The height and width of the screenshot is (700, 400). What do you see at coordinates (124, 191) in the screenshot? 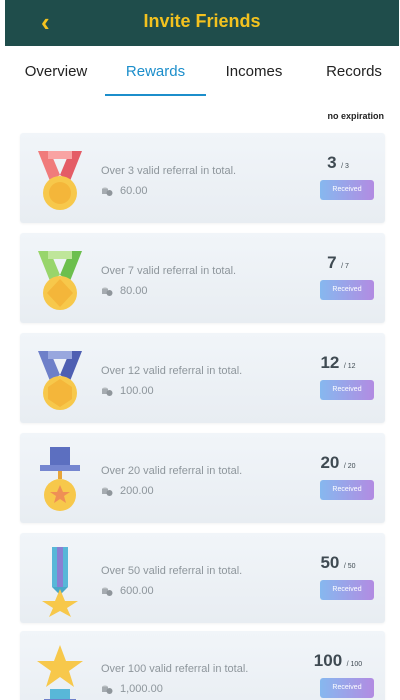
I see `reward-amount: 60.00` at bounding box center [124, 191].